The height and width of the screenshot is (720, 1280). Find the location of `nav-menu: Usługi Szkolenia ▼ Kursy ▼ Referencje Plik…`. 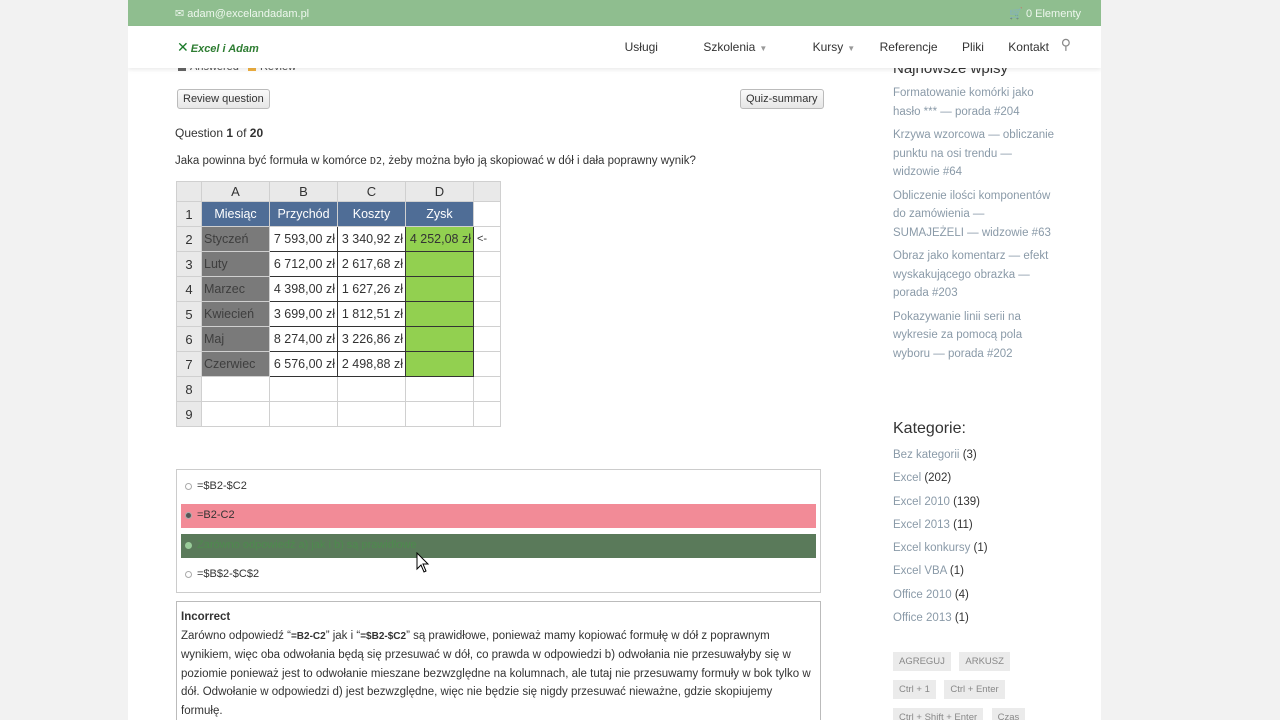

nav-menu: Usługi Szkolenia ▼ Kursy ▼ Referencje Plik… is located at coordinates (837, 45).